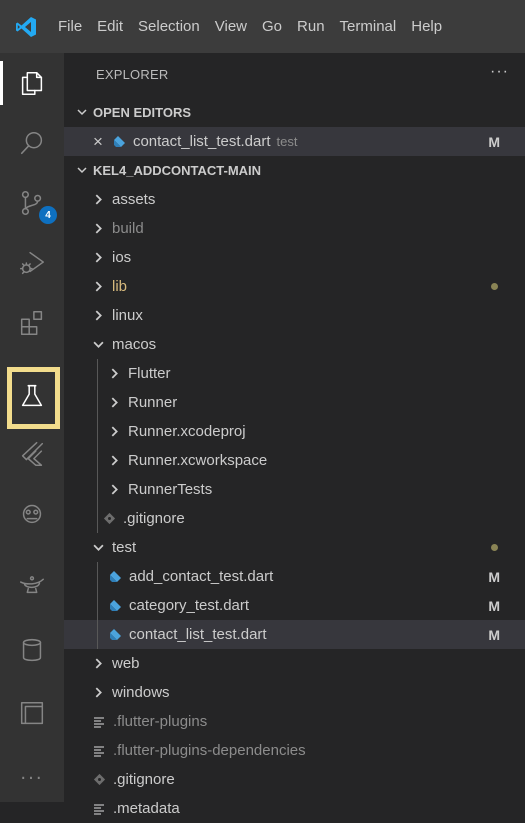 This screenshot has height=823, width=525. Describe the element at coordinates (272, 26) in the screenshot. I see `menu-go: Go` at that location.